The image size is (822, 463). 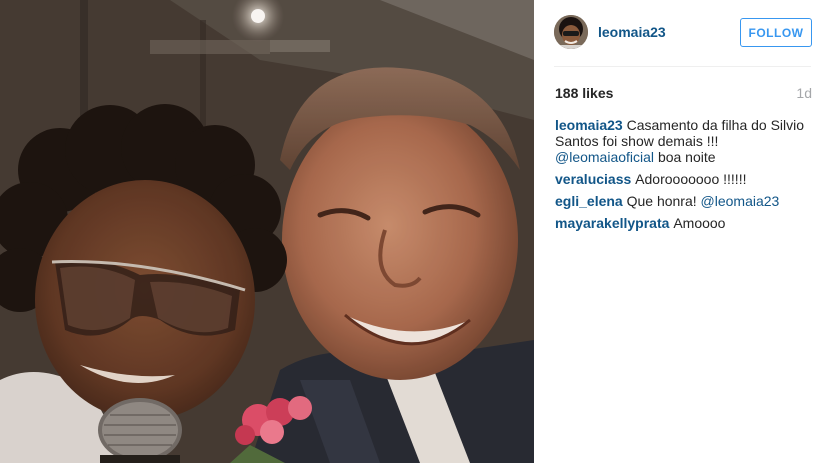 I want to click on comment-username-link: egli_elena, so click(x=591, y=201).